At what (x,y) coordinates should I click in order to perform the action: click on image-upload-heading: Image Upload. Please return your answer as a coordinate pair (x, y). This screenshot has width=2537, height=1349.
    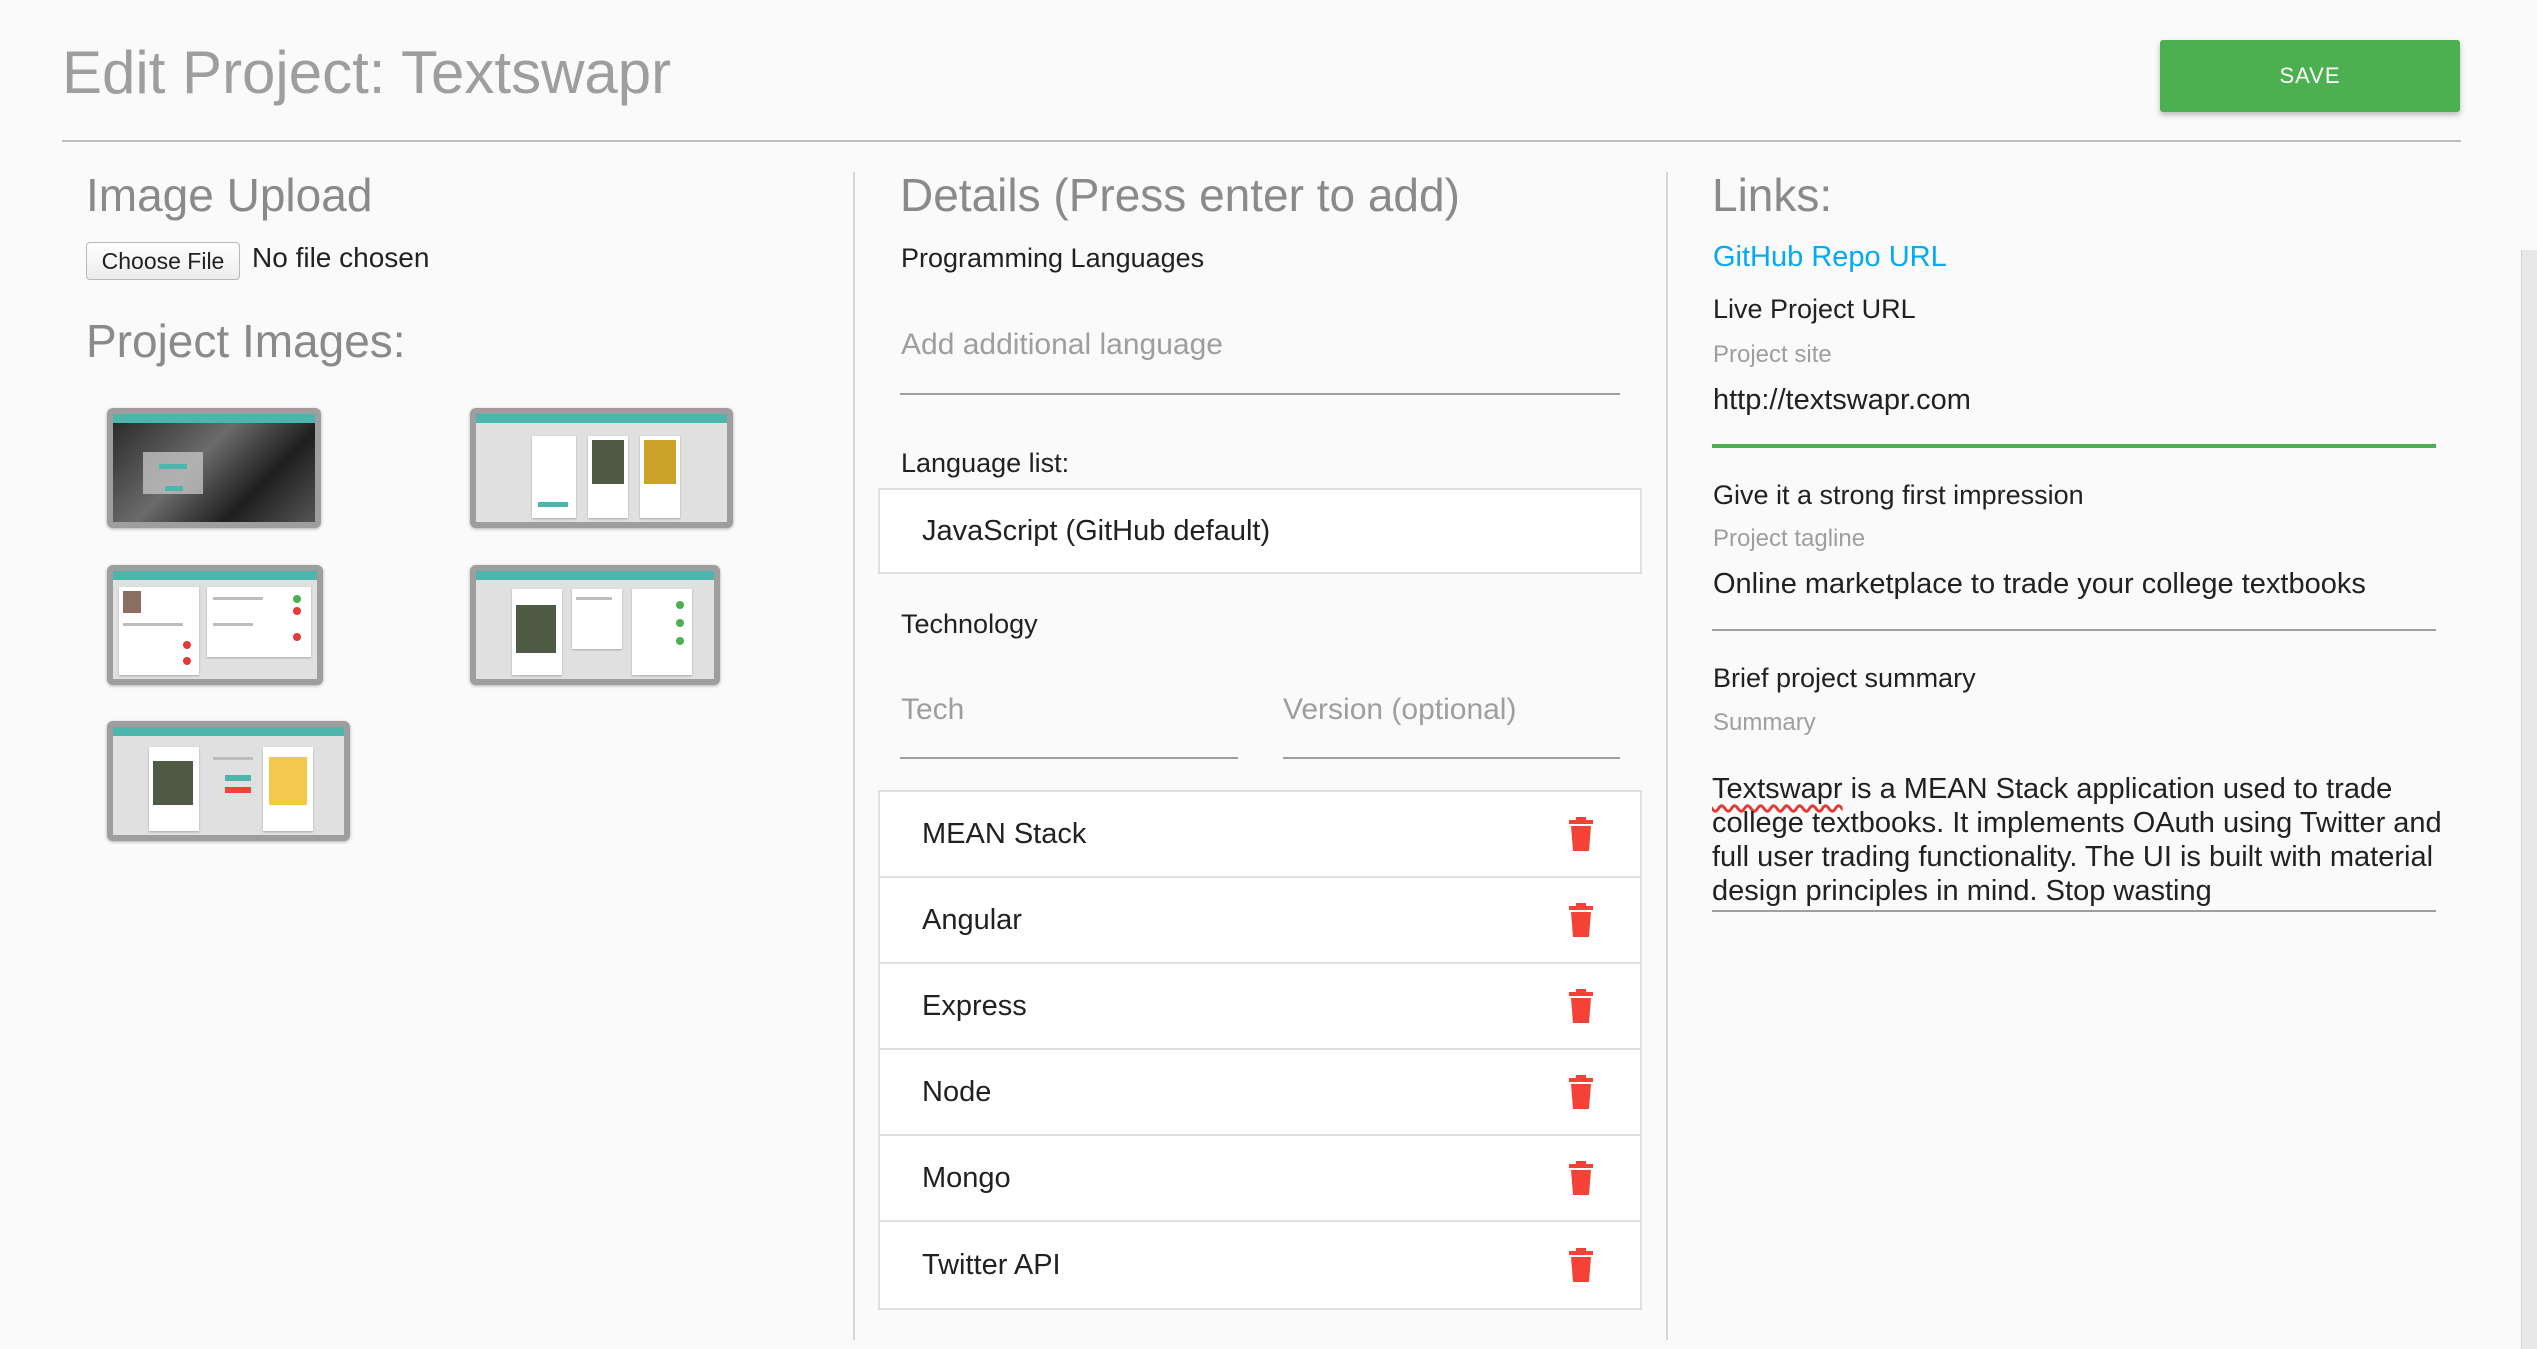
    Looking at the image, I should click on (229, 195).